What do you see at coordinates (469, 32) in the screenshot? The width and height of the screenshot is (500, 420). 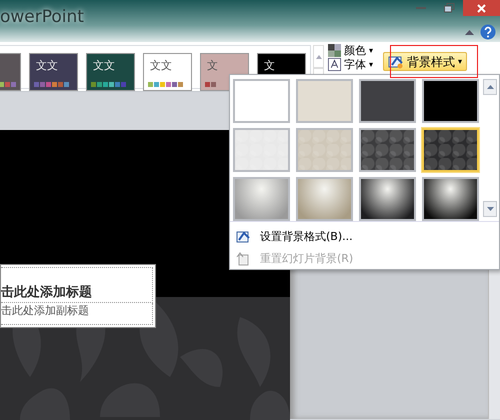 I see `collapse-ribbon-icon` at bounding box center [469, 32].